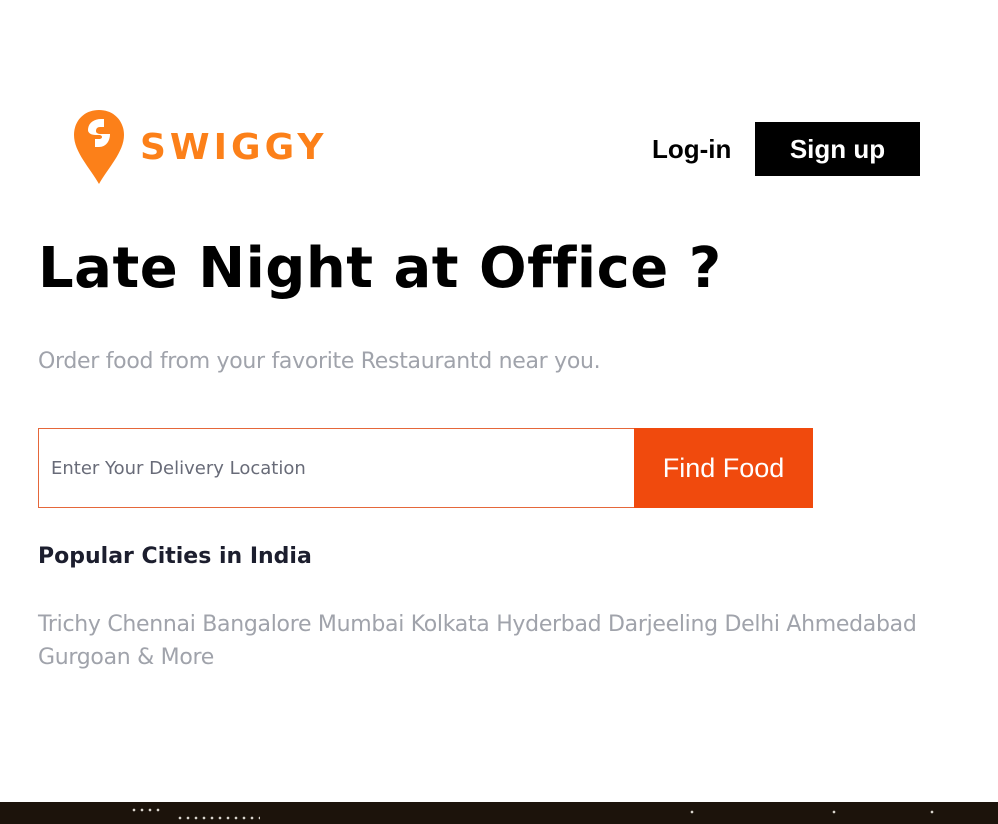 The height and width of the screenshot is (824, 998). What do you see at coordinates (691, 149) in the screenshot?
I see `login-link: Log-in` at bounding box center [691, 149].